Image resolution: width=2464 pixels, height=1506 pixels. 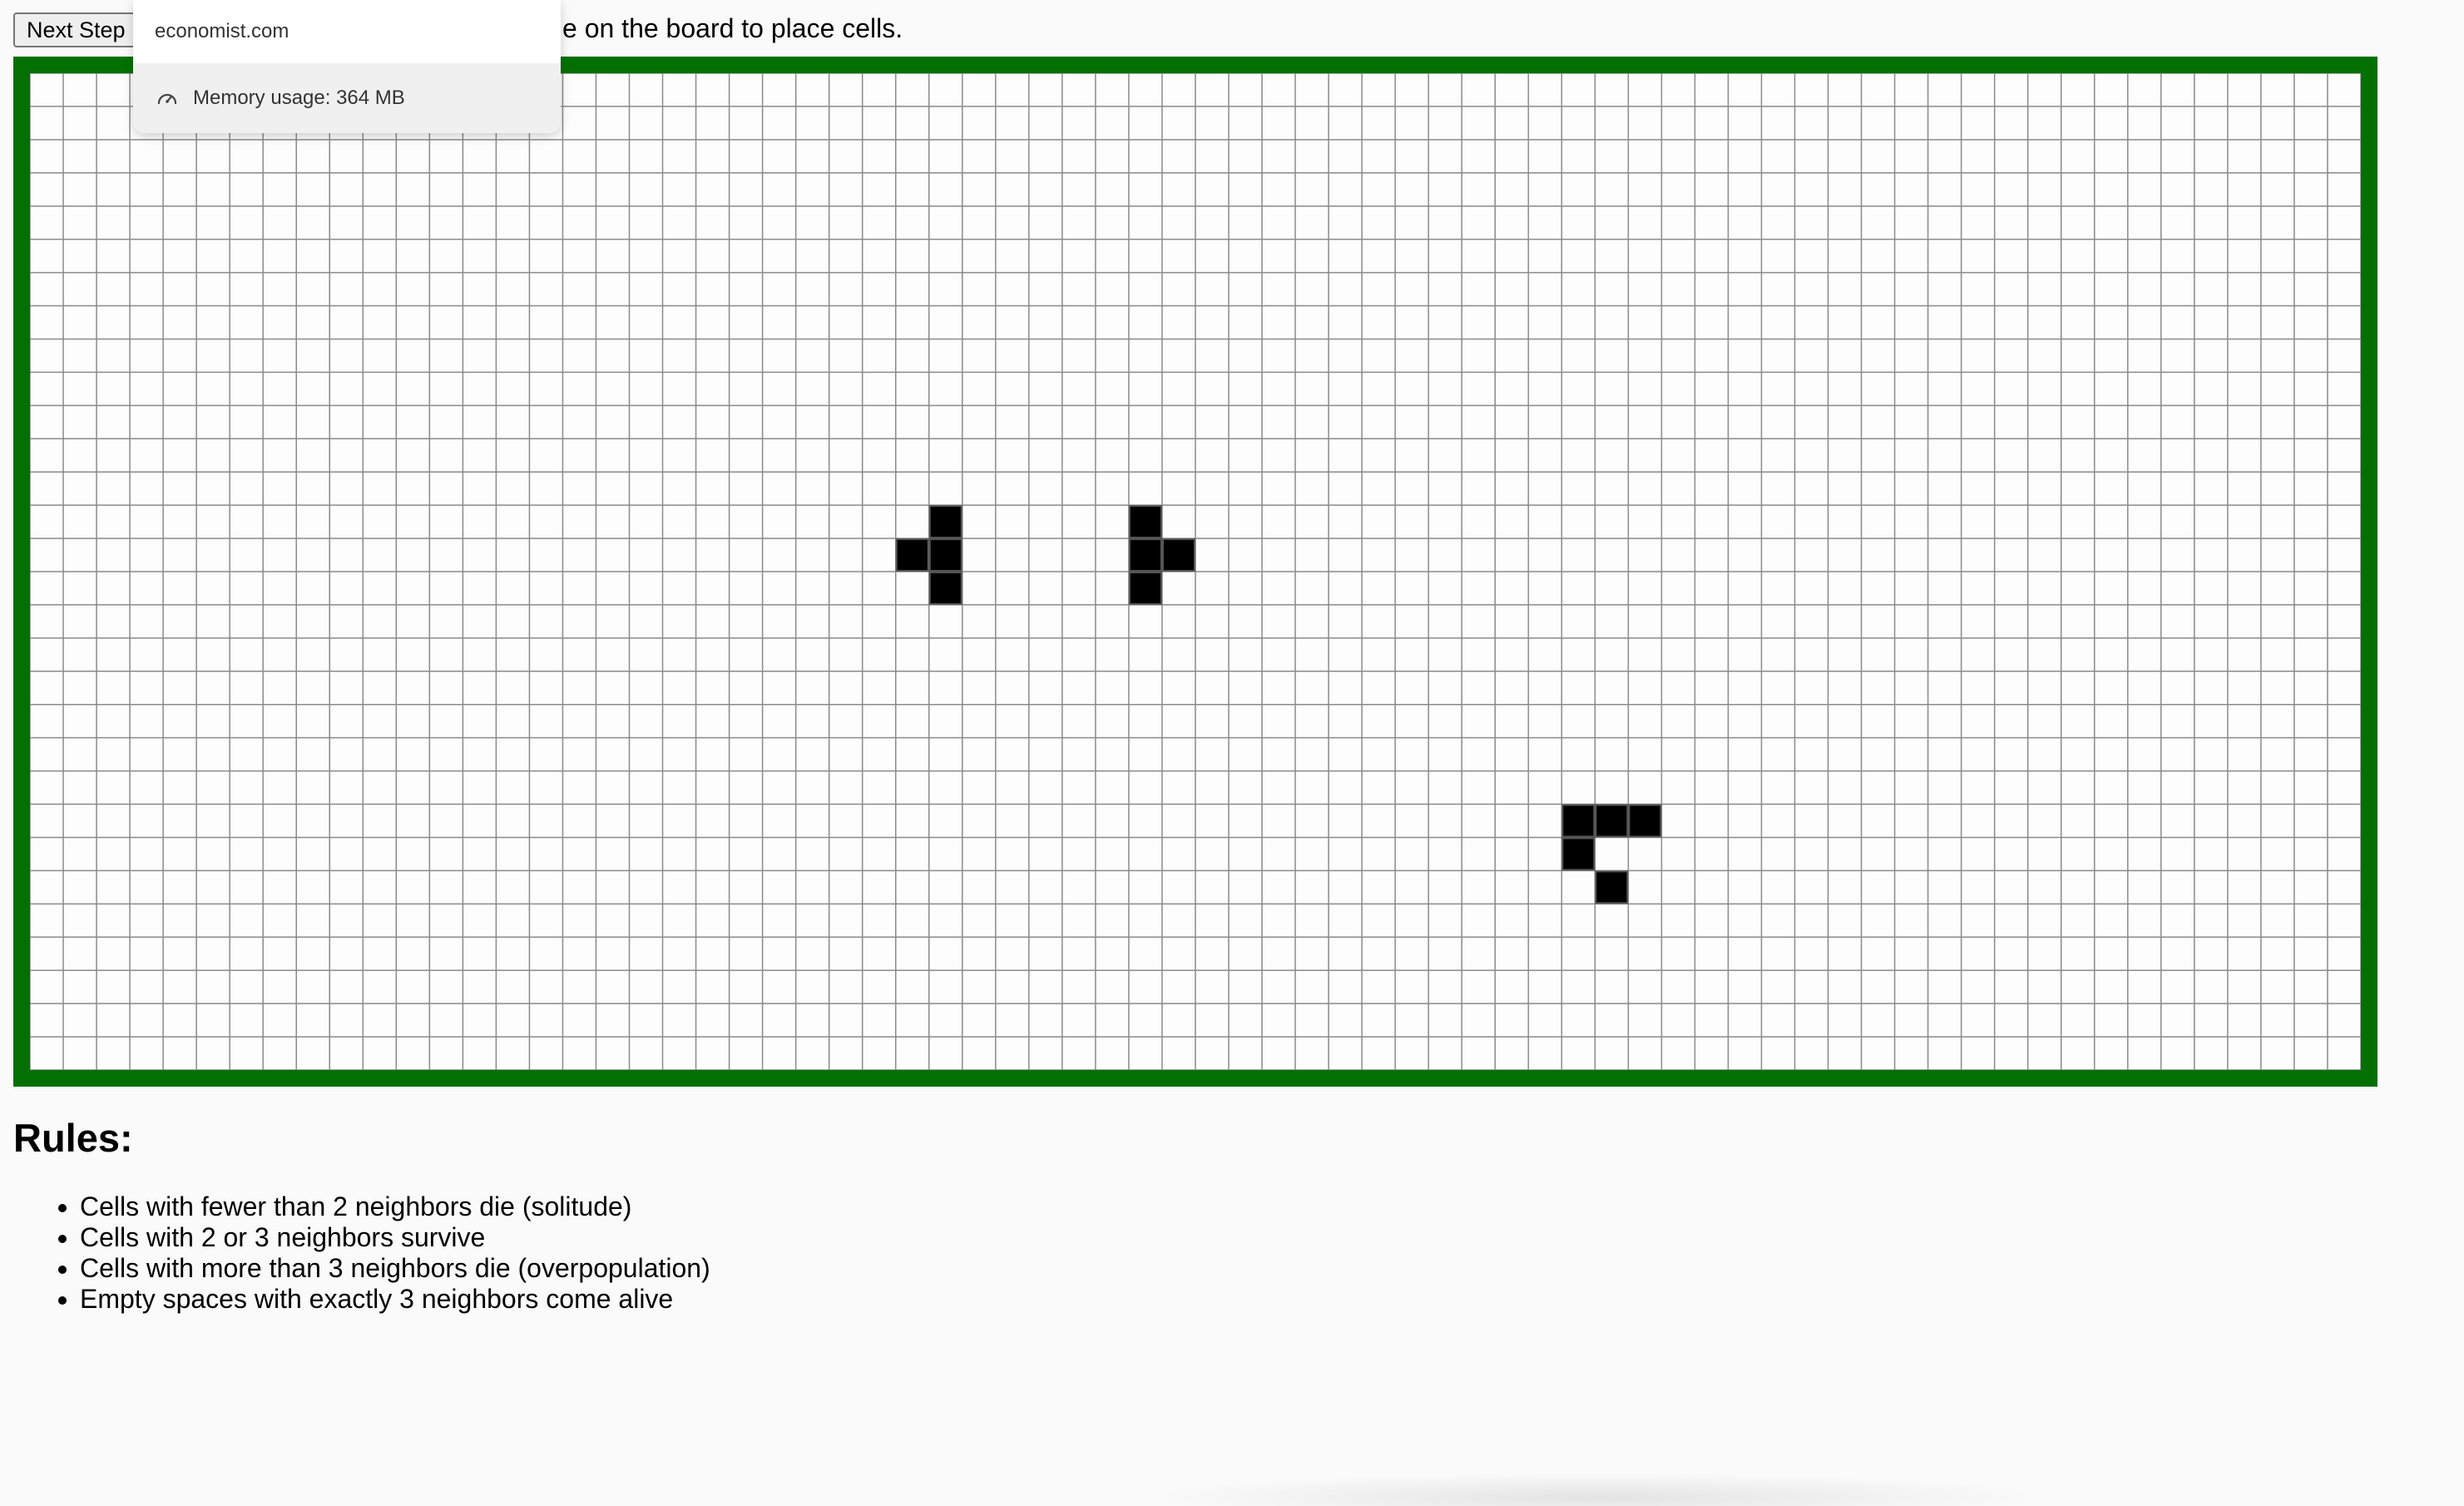 What do you see at coordinates (299, 98) in the screenshot?
I see `memory-usage-label: Memory usage: 364 MB` at bounding box center [299, 98].